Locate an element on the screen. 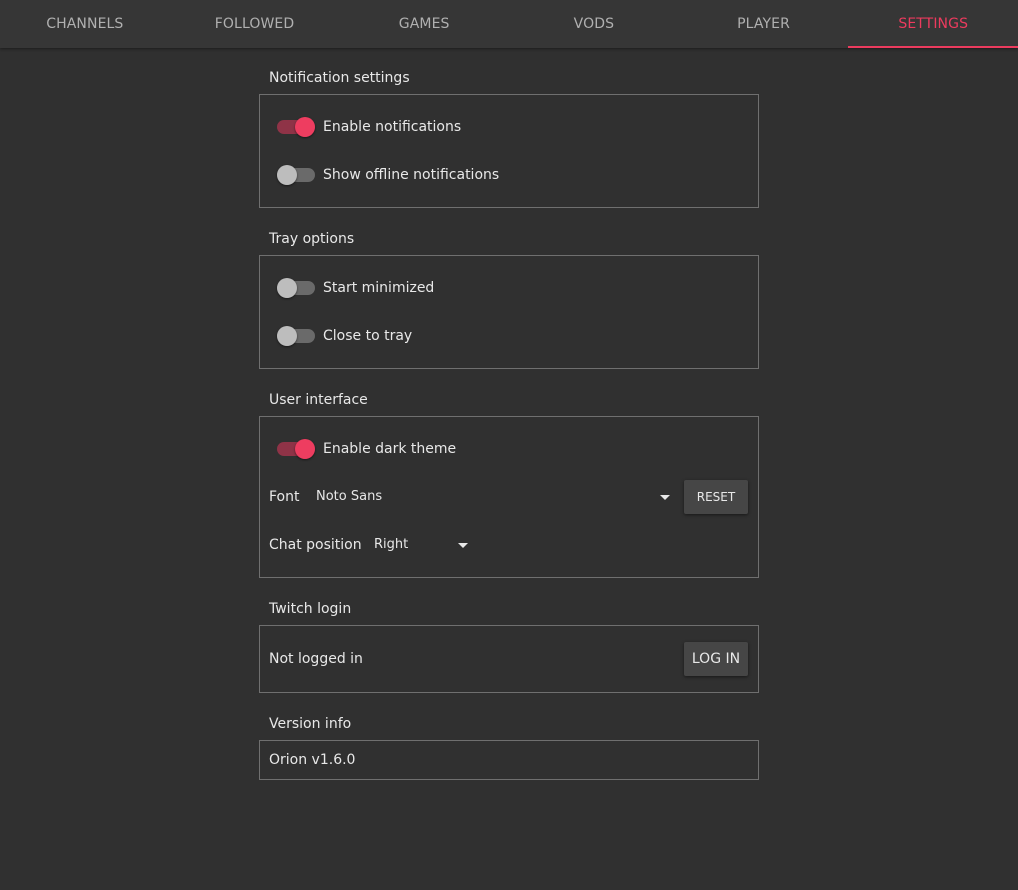 This screenshot has height=890, width=1018. tab-followed: FOLLOWED is located at coordinates (255, 24).